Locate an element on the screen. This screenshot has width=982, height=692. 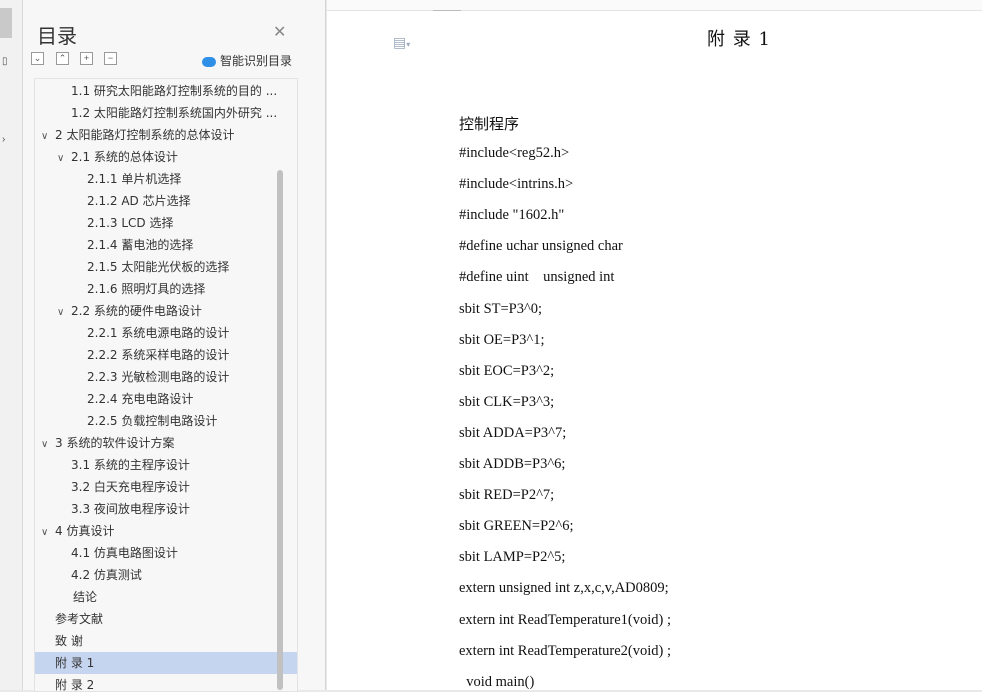
smart-recognize-button: 智能识别目录 is located at coordinates (247, 60).